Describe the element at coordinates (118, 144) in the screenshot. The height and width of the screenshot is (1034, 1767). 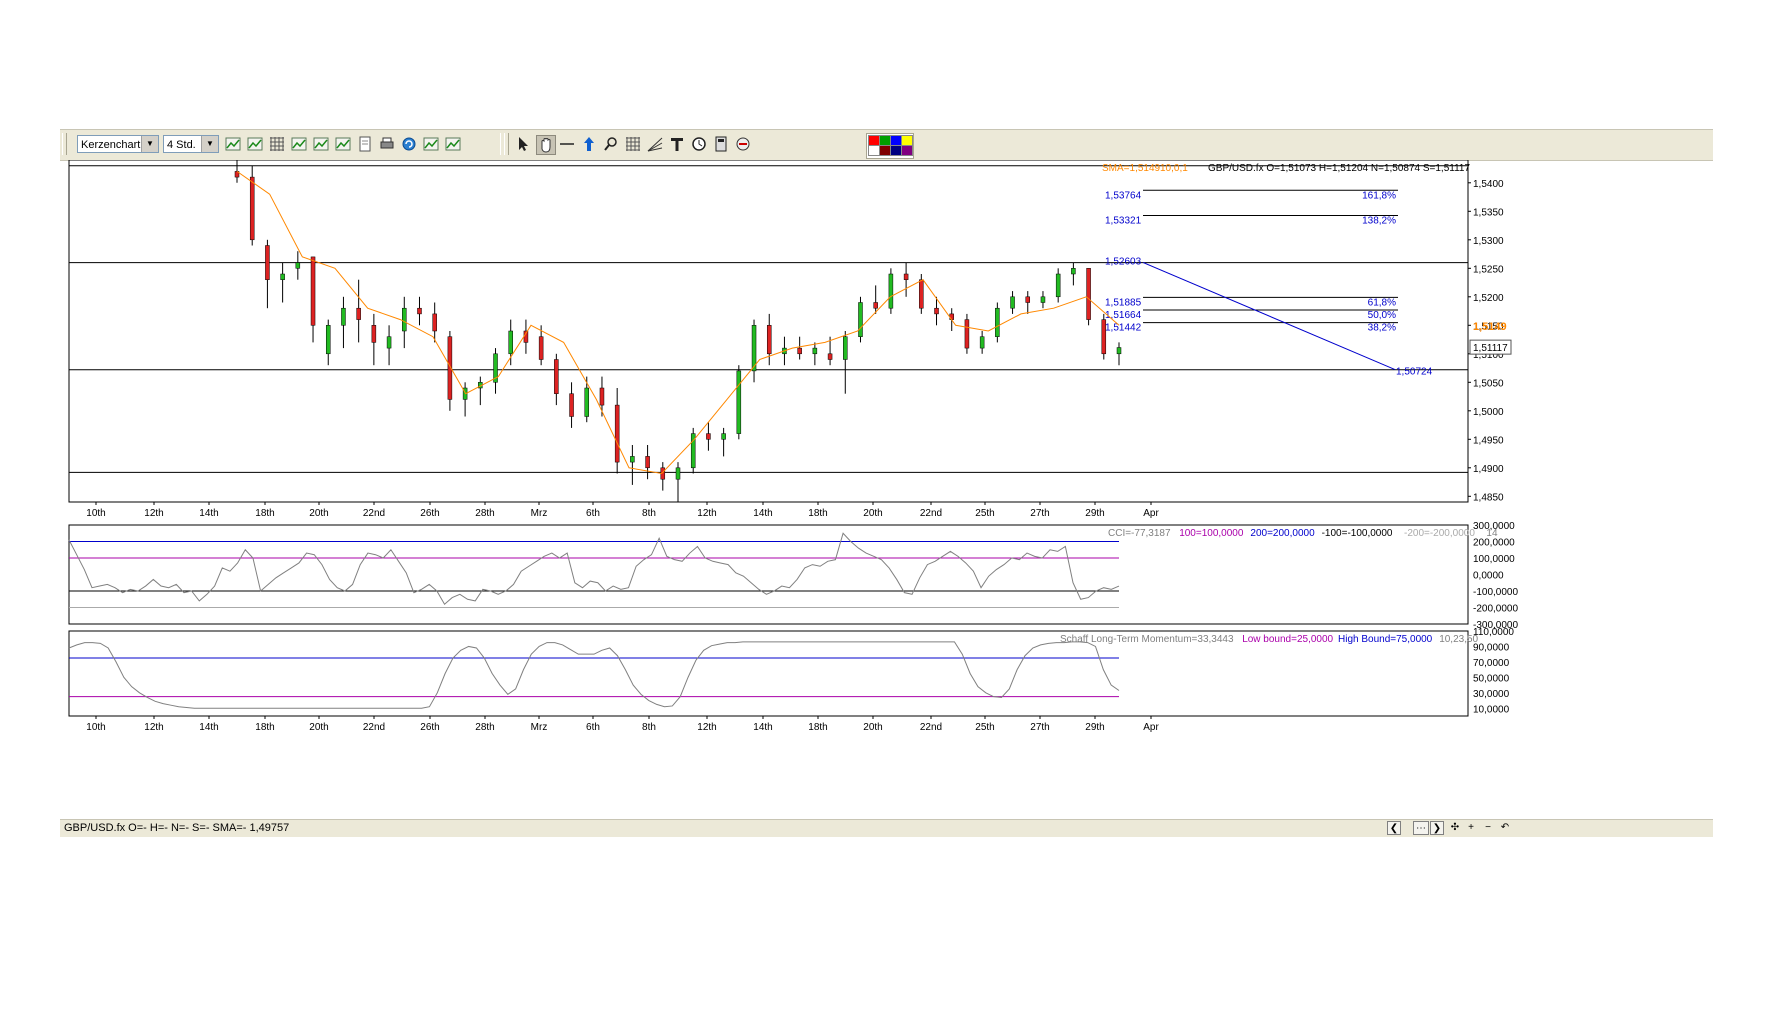
I see `chart-type-select: Kerzenchart ▼` at that location.